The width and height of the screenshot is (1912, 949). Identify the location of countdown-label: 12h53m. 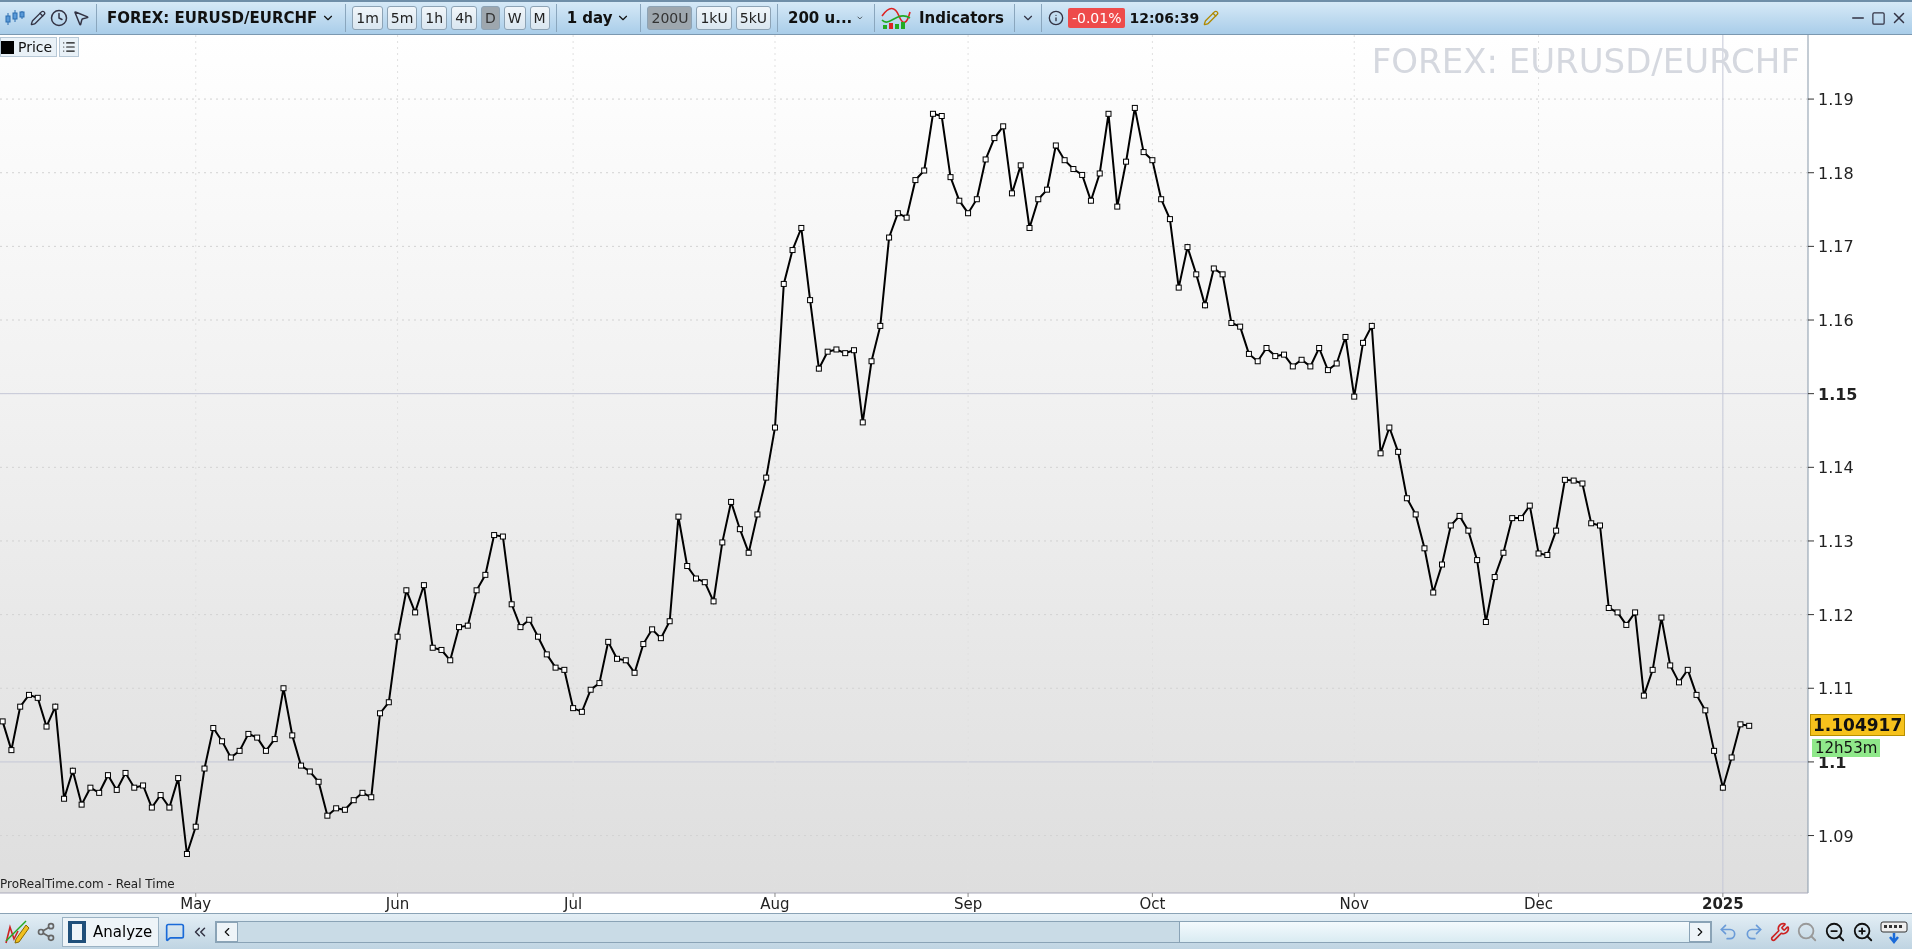
(1846, 747).